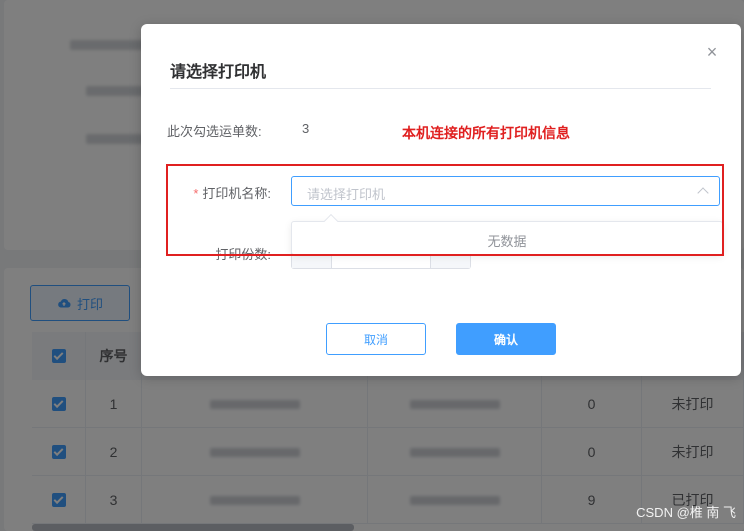  I want to click on annotation-highlight-box, so click(445, 210).